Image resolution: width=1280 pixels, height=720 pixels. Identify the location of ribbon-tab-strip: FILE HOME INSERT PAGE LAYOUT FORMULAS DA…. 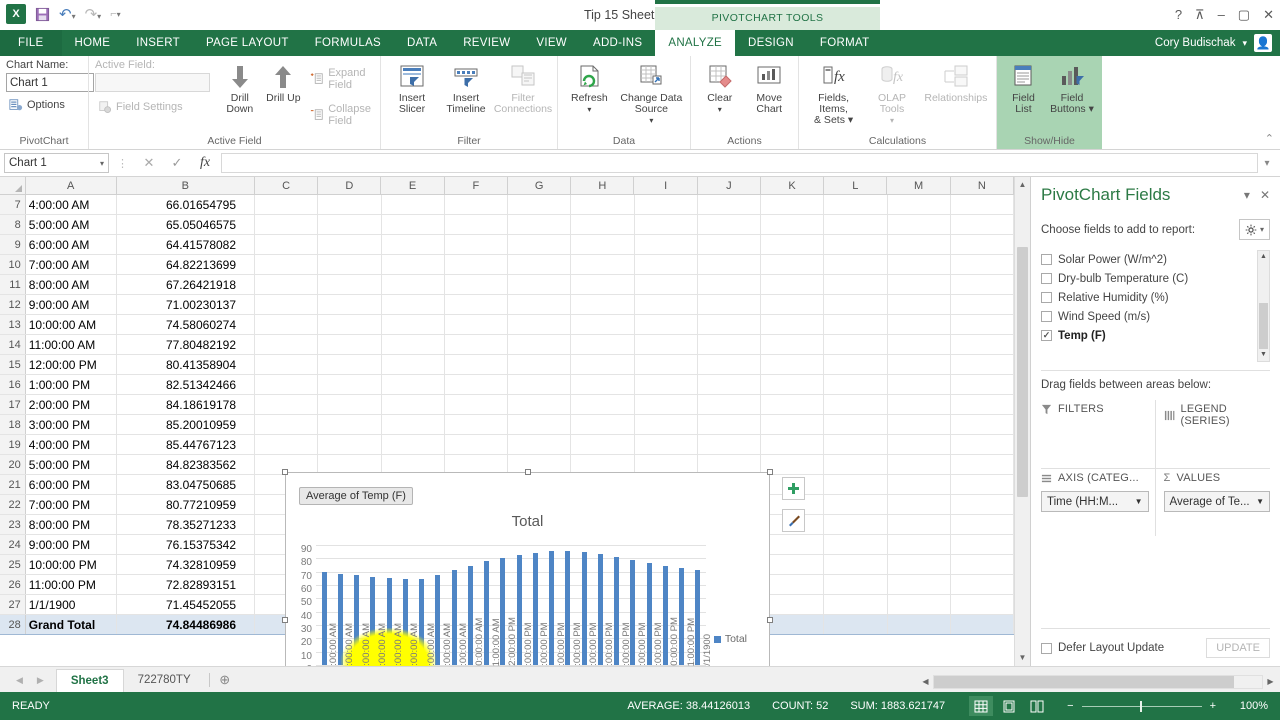
(640, 43).